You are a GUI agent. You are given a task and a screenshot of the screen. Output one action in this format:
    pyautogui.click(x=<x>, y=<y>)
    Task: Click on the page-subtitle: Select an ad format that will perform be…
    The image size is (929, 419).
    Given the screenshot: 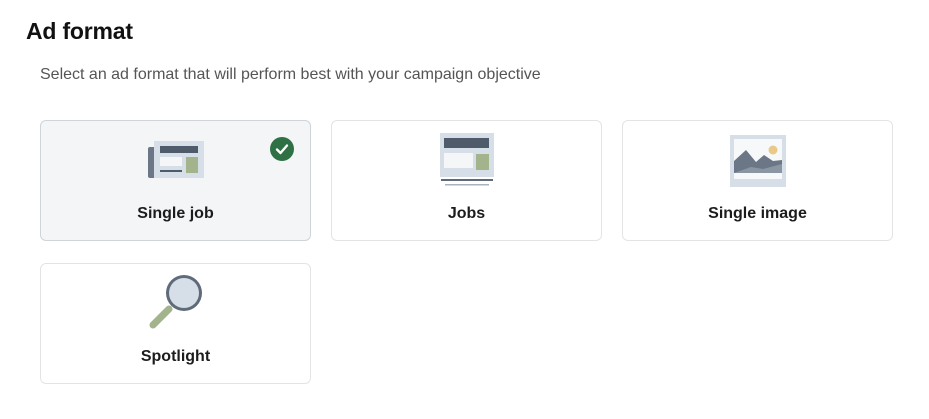 What is the action you would take?
    pyautogui.click(x=290, y=74)
    